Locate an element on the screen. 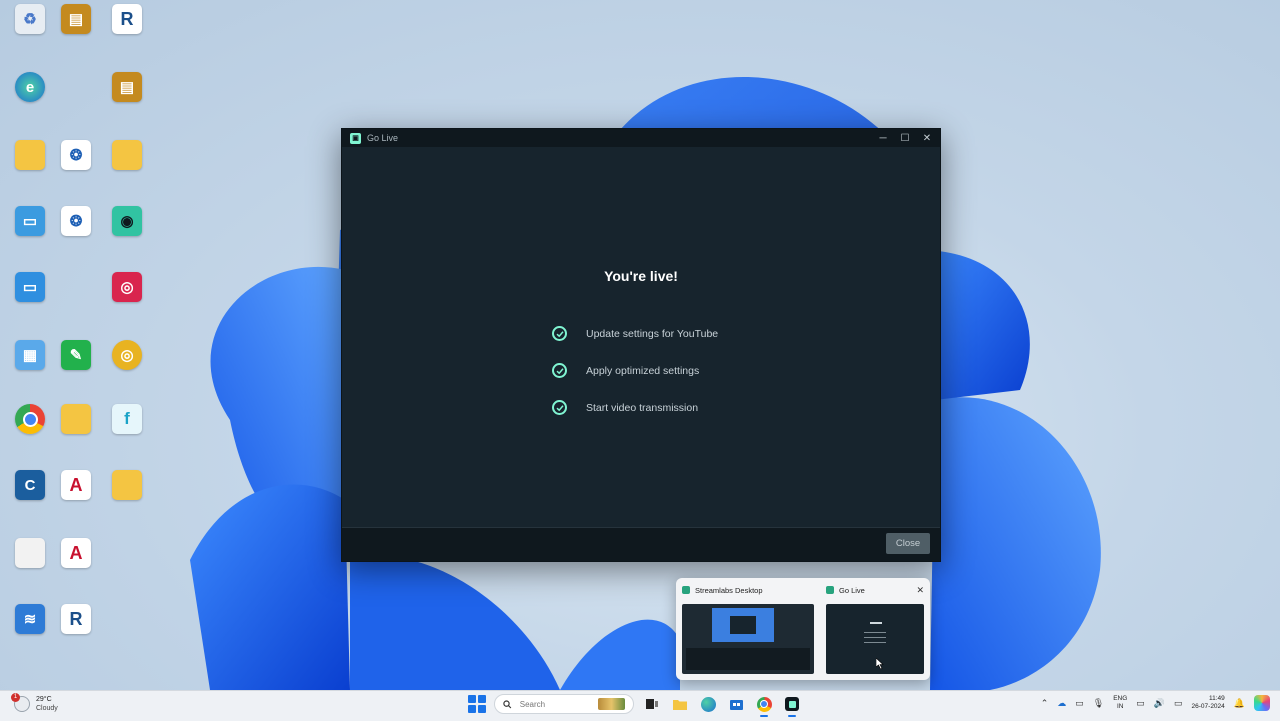 Image resolution: width=1280 pixels, height=721 pixels. desktop-icon-app-f: f is located at coordinates (127, 419).